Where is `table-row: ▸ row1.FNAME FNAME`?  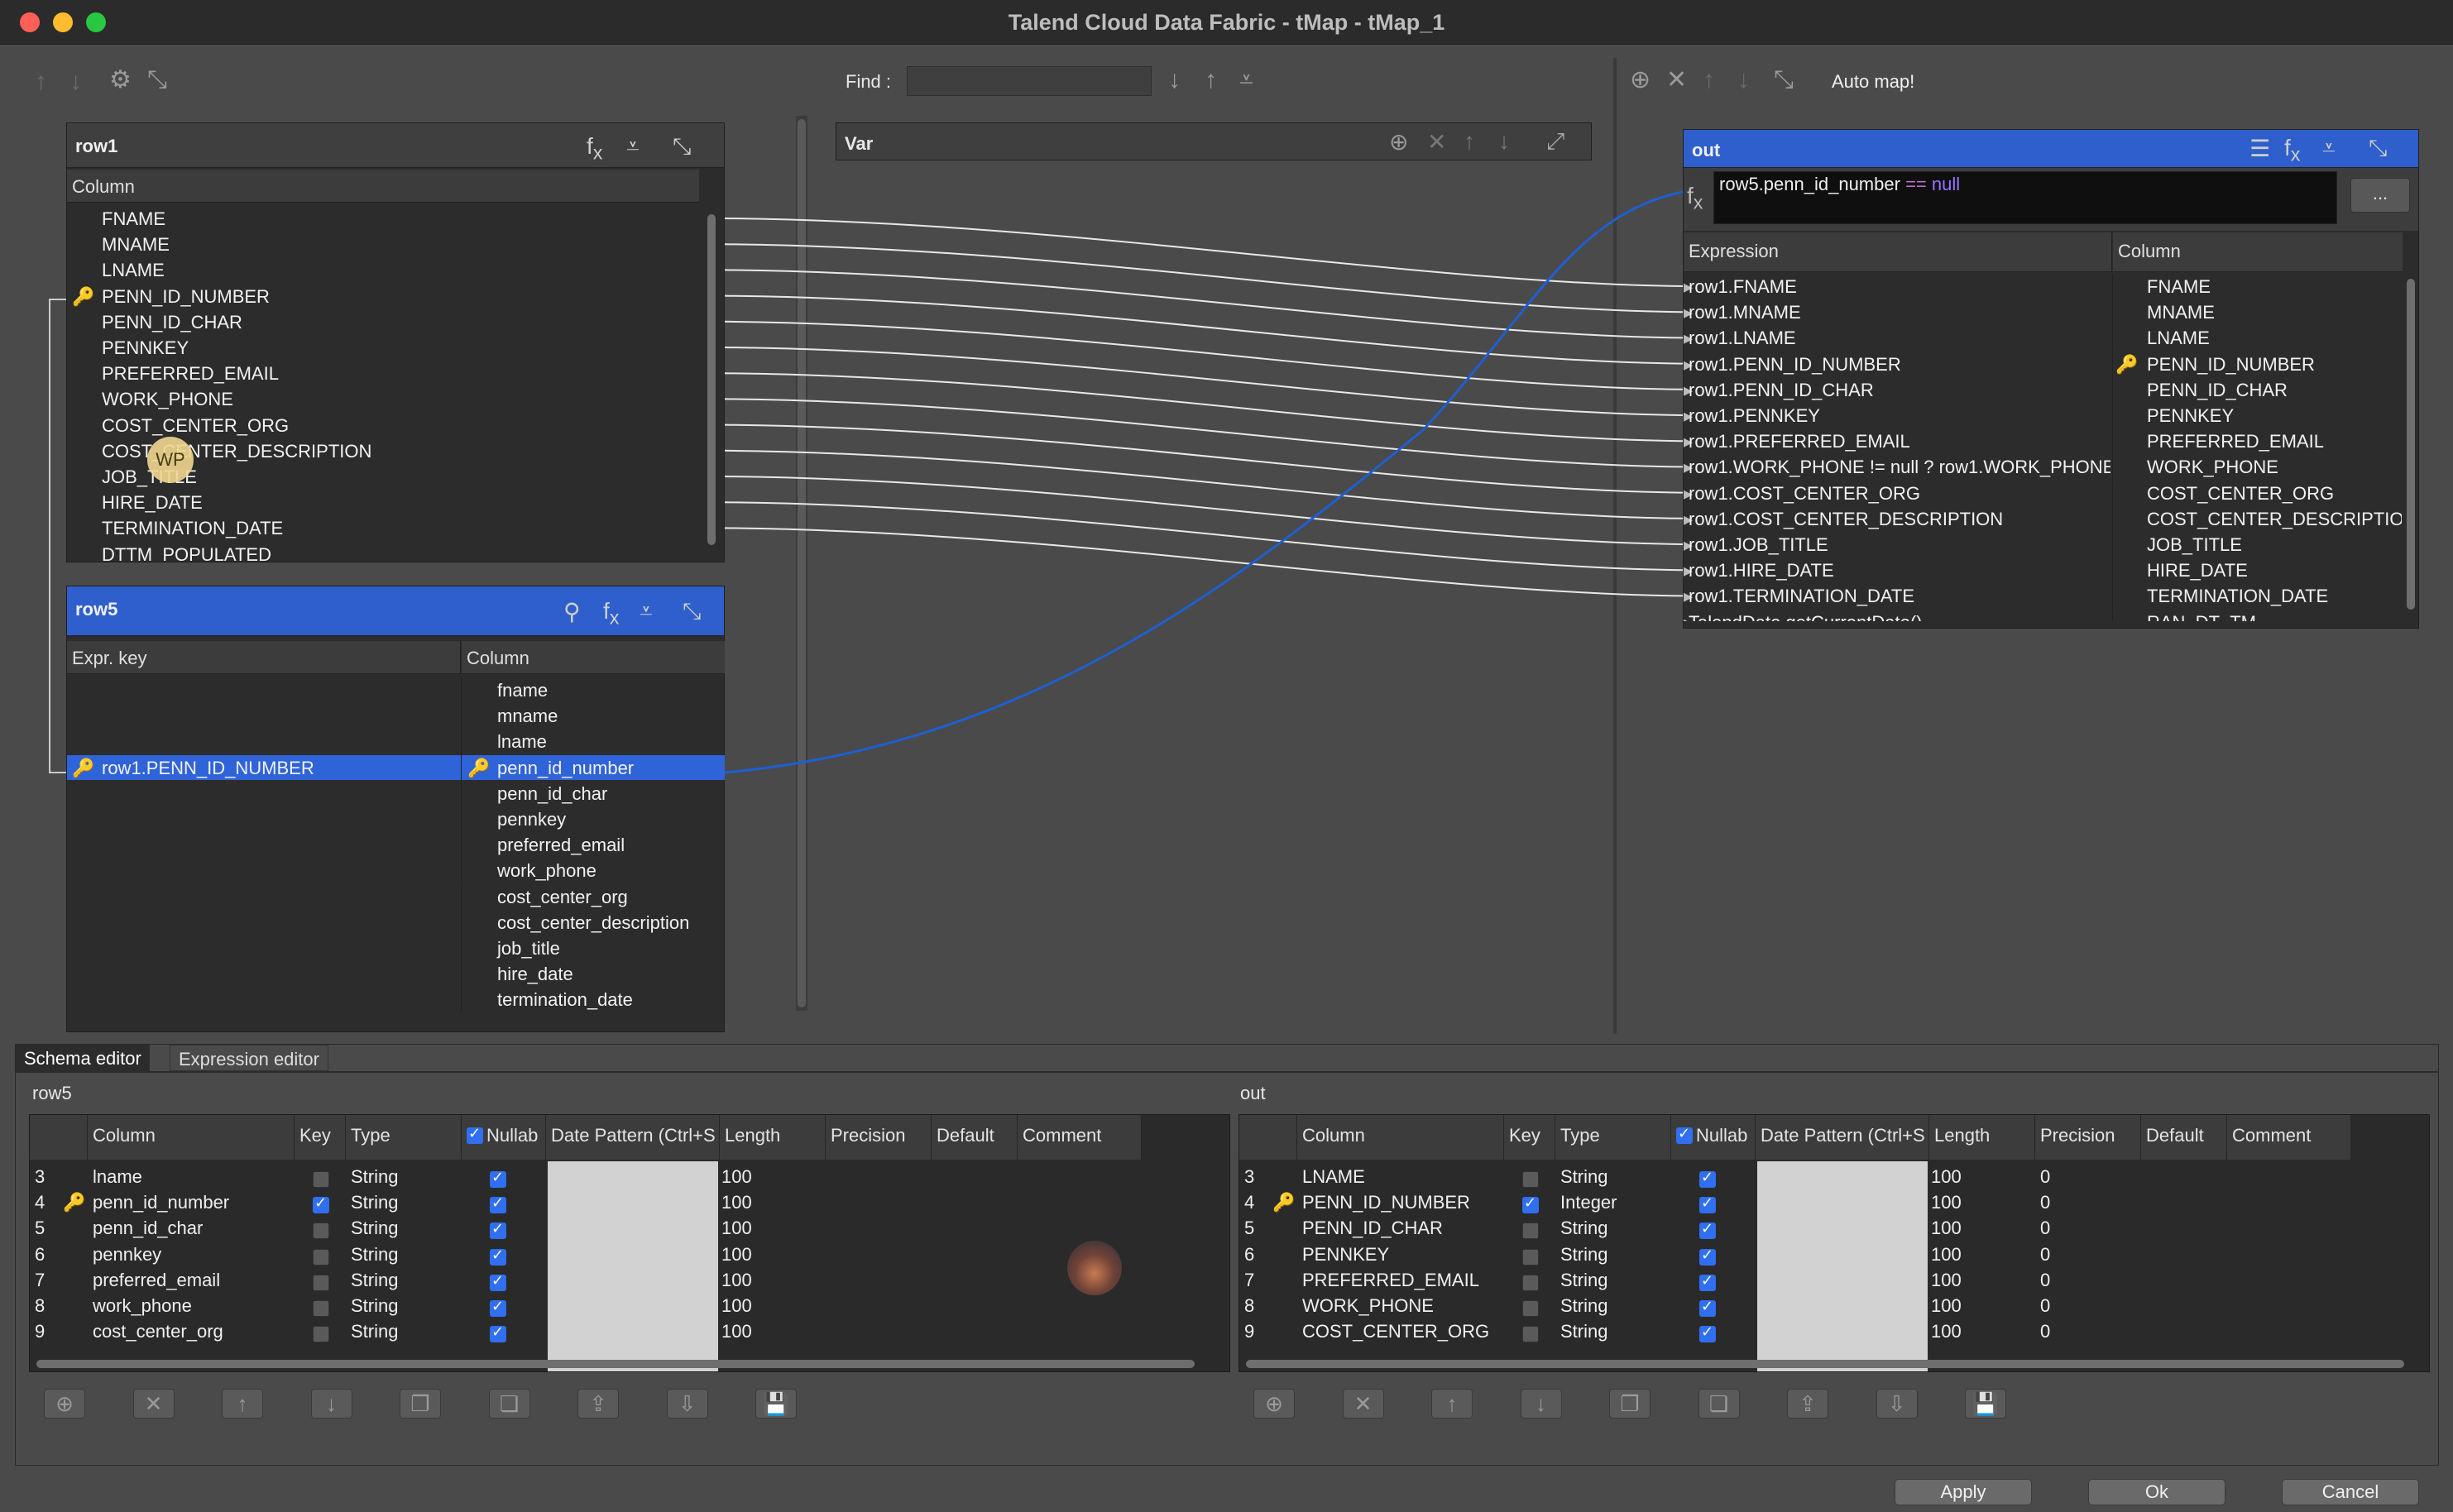
table-row: ▸ row1.FNAME FNAME is located at coordinates (2043, 286).